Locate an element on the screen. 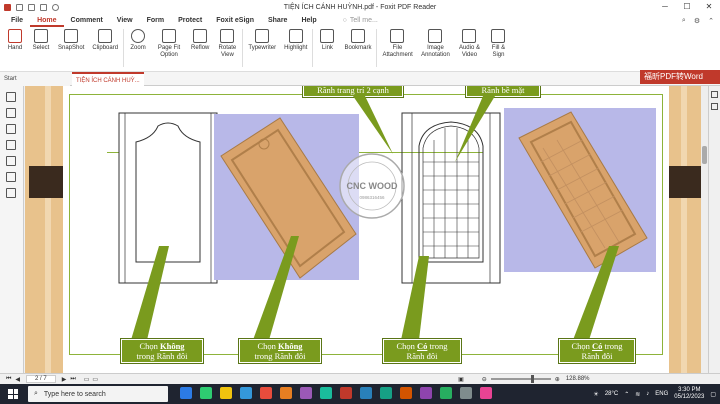  file-explorer-icon is located at coordinates (226, 393).